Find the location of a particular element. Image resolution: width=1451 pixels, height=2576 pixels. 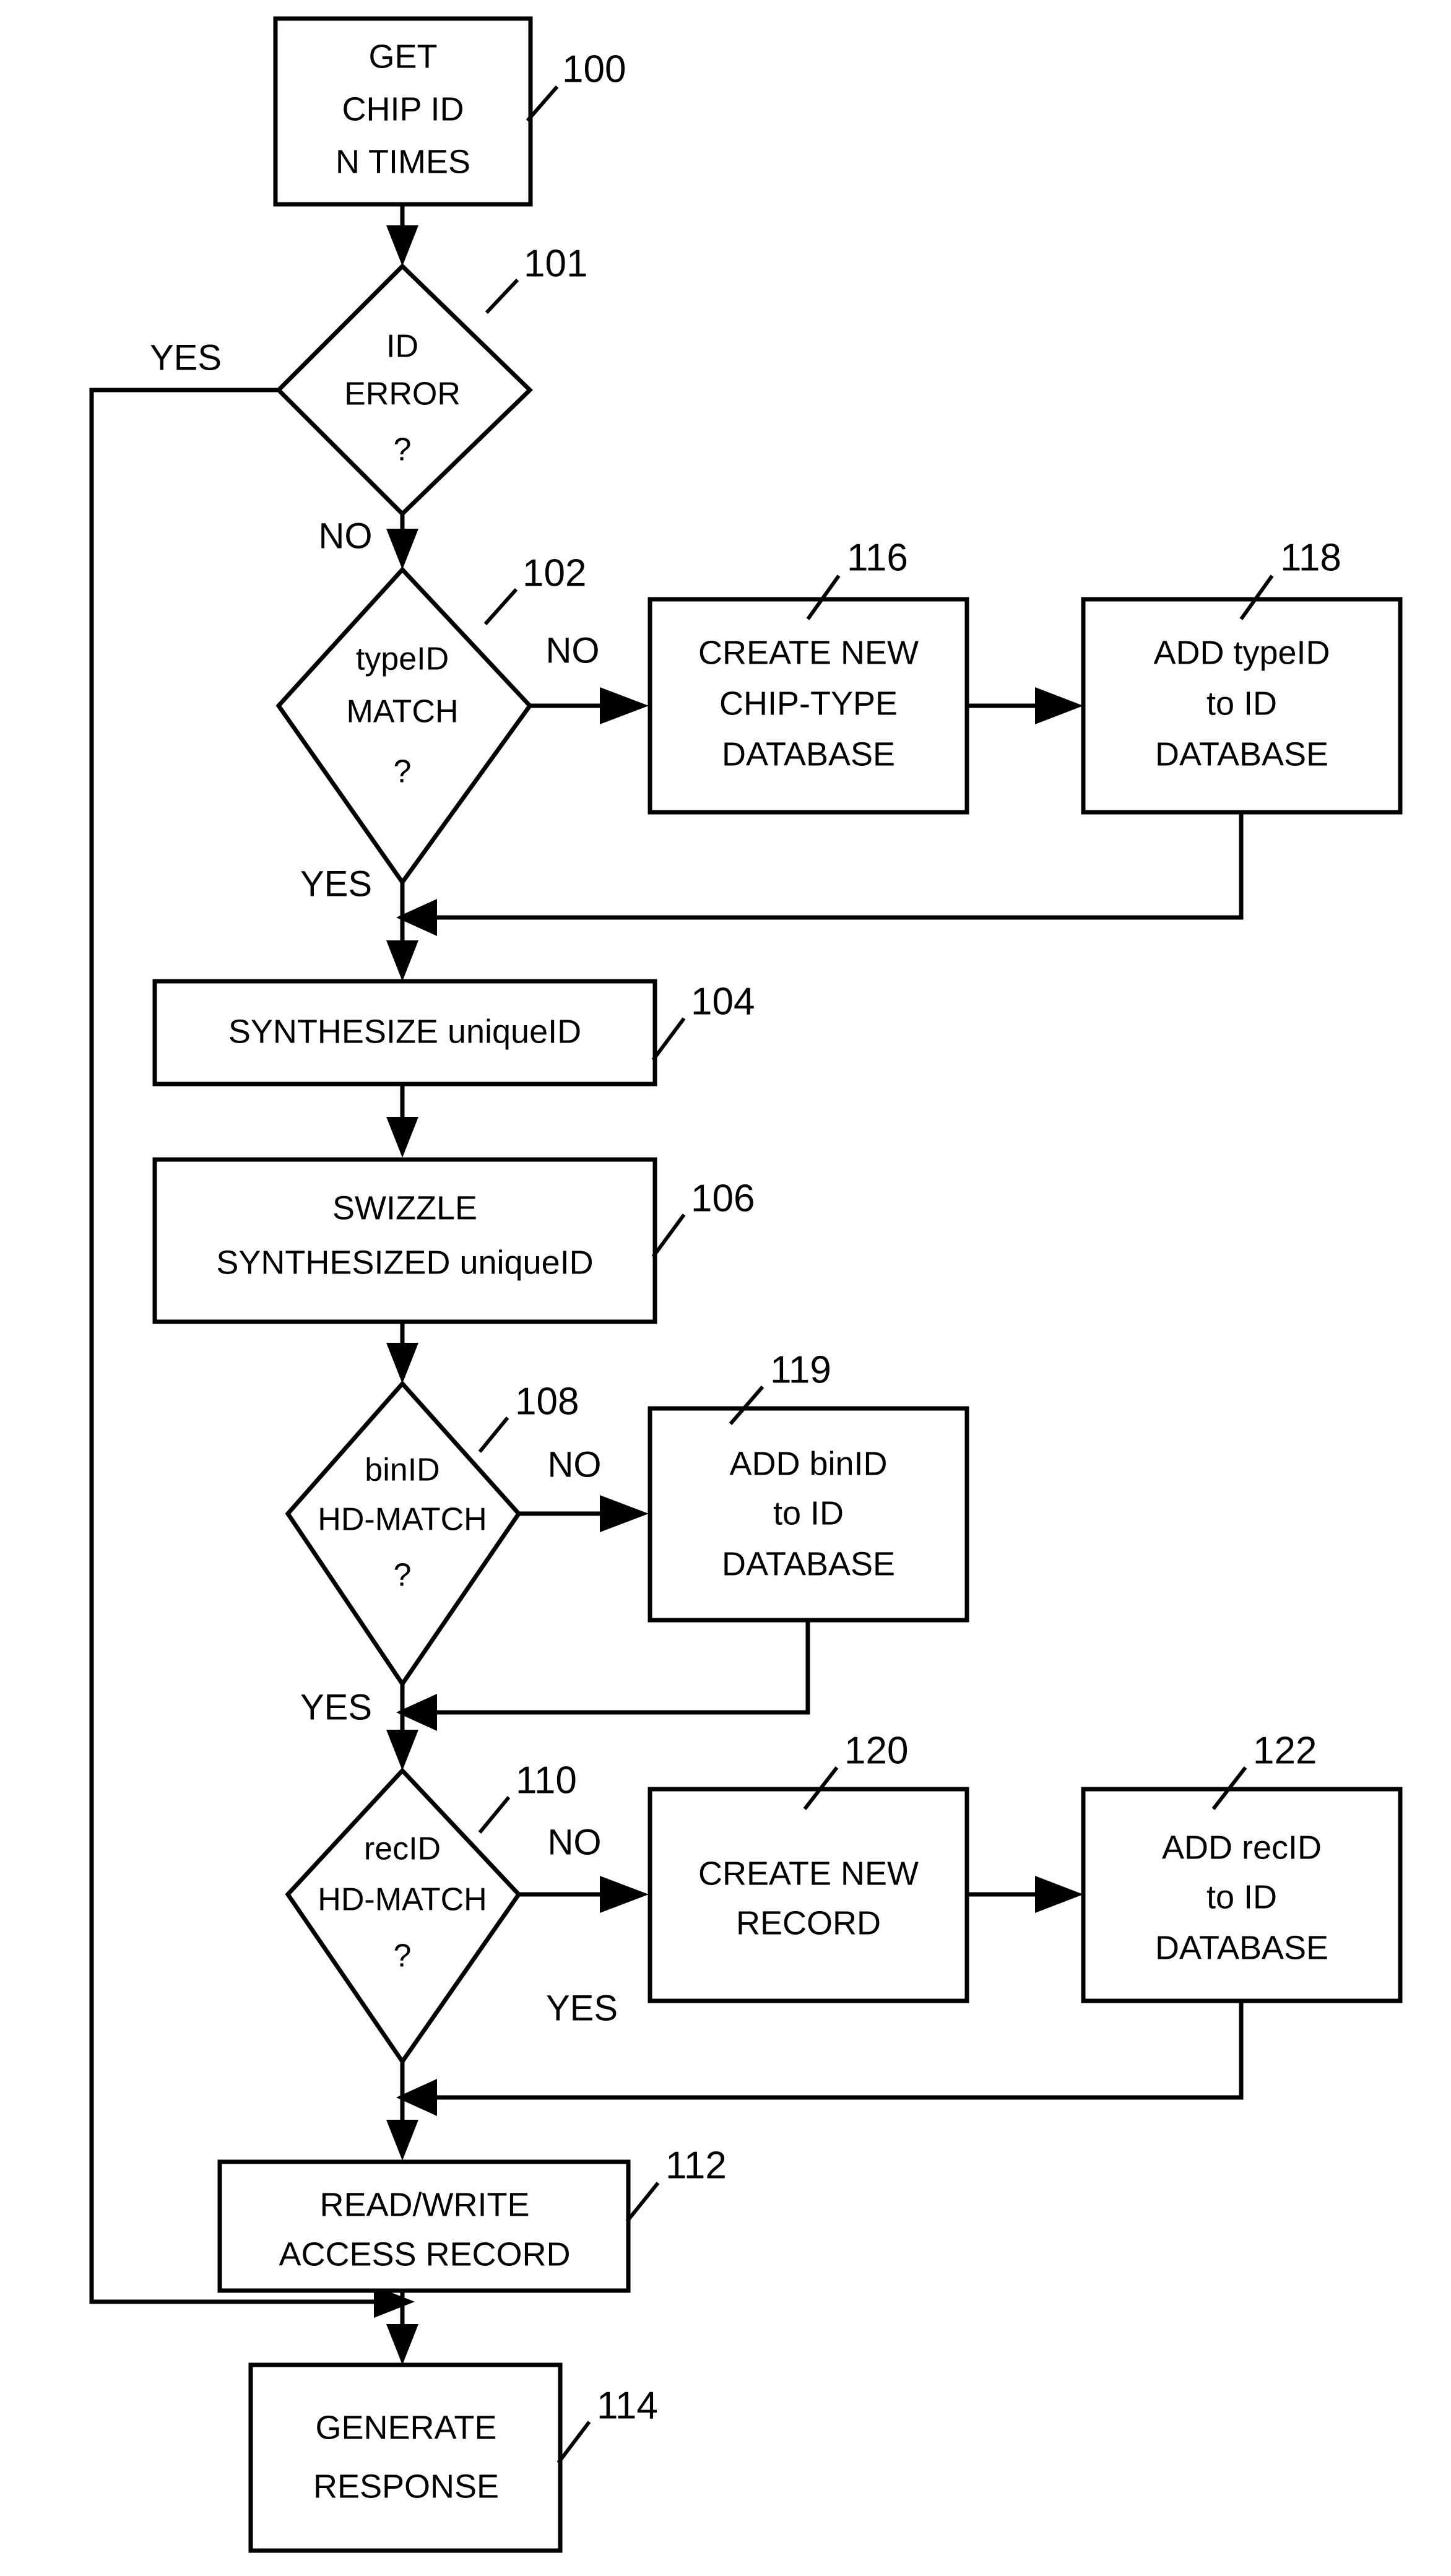

node-106-line-2: SYNTHESIZED uniqueID is located at coordinates (404, 1262).